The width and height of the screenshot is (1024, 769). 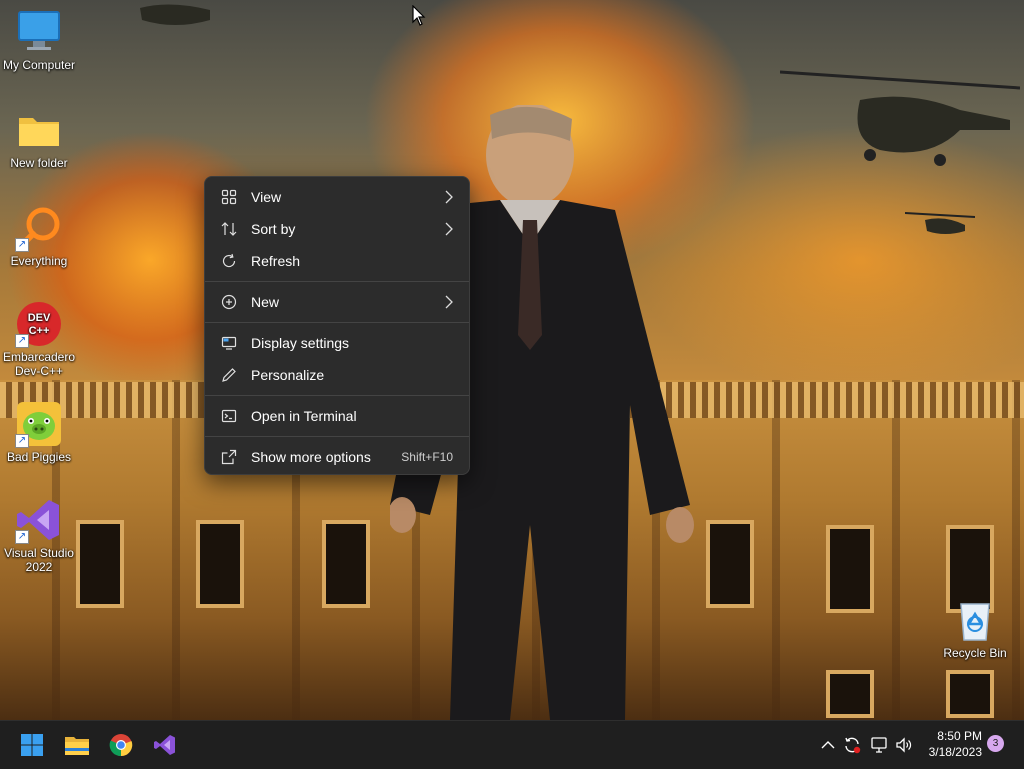 I want to click on menu-item-label: Display settings, so click(x=300, y=343).